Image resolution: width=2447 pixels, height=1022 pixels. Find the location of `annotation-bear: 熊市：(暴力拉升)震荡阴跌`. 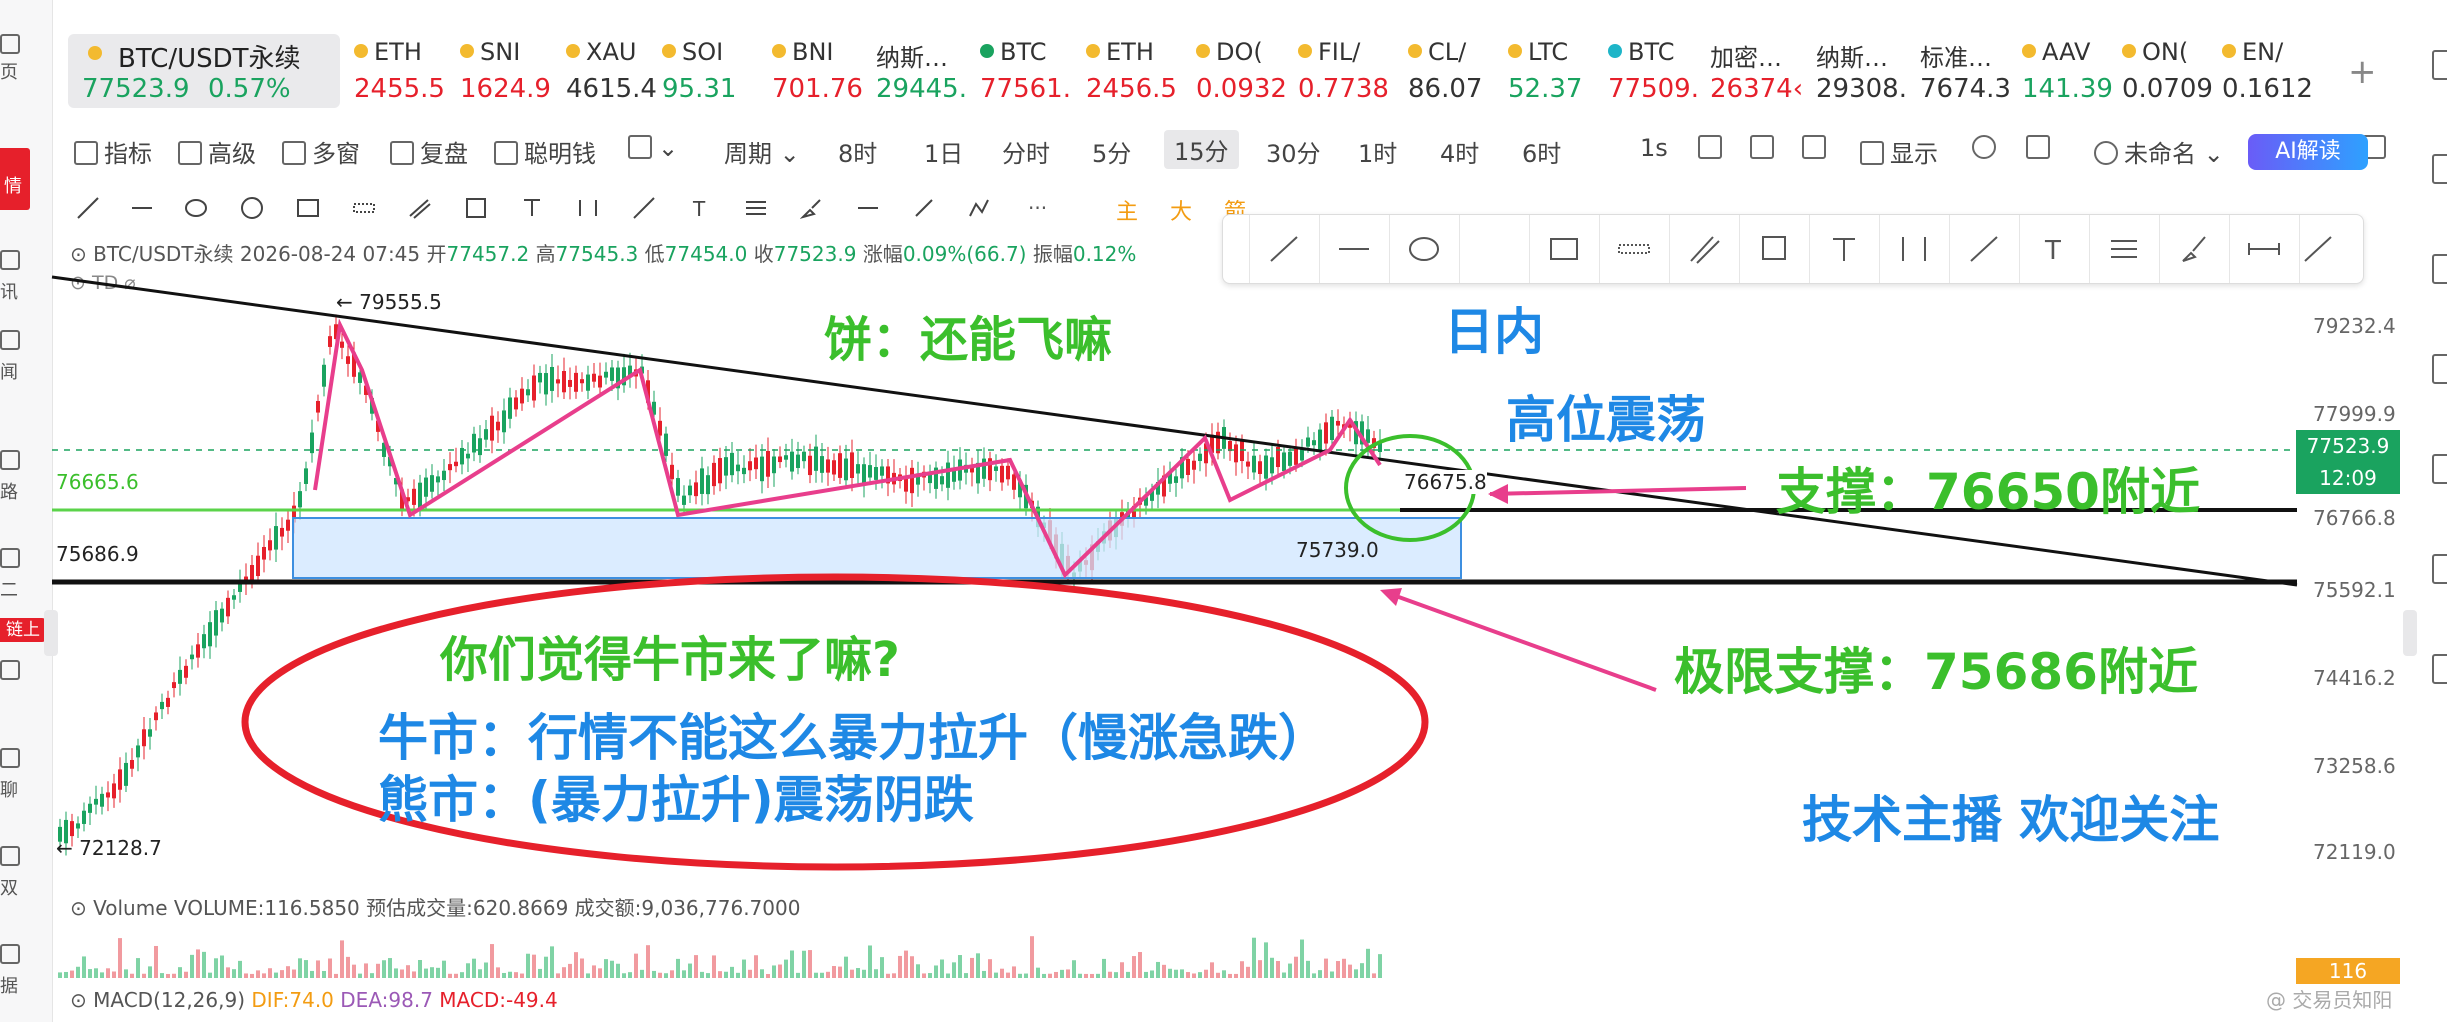

annotation-bear: 熊市：(暴力拉升)震荡阴跌 is located at coordinates (676, 800).